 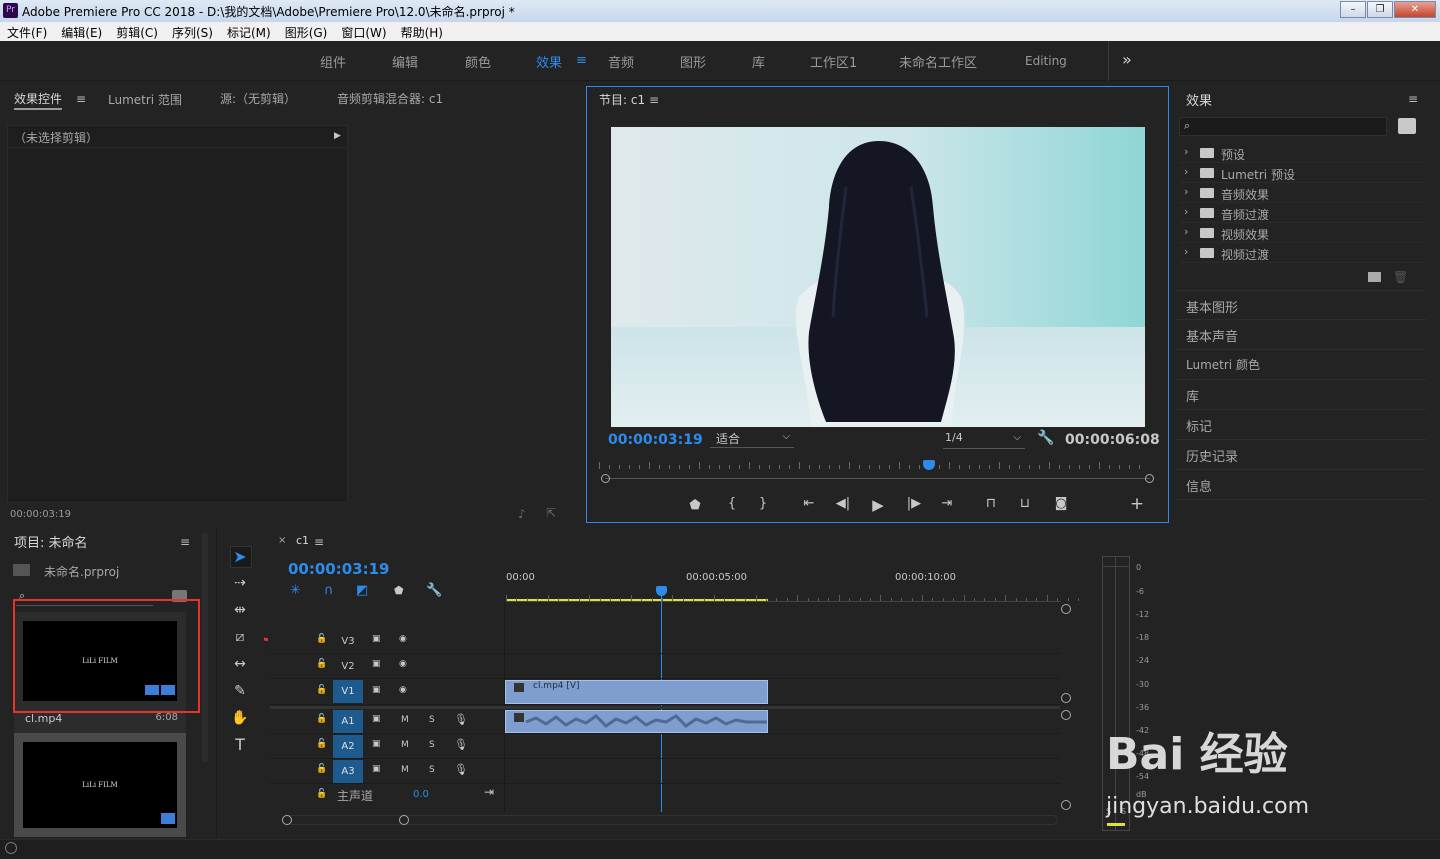 What do you see at coordinates (758, 61) in the screenshot?
I see `workspace-tab-libraries: 库` at bounding box center [758, 61].